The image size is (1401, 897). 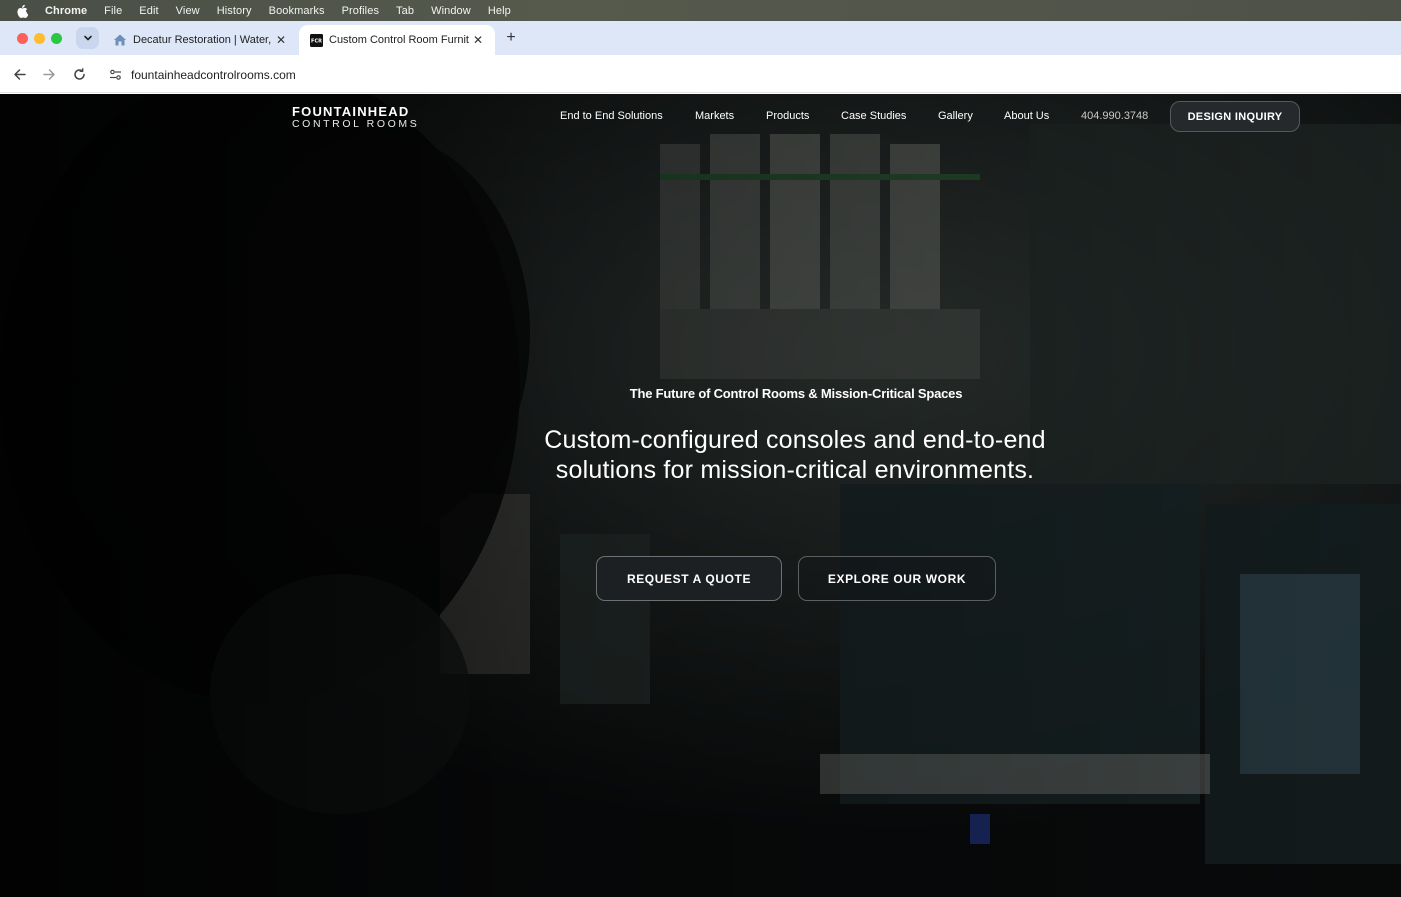 I want to click on tab-custom-control-room: FCR Custom Control Room Furnitu ✕, so click(x=397, y=40).